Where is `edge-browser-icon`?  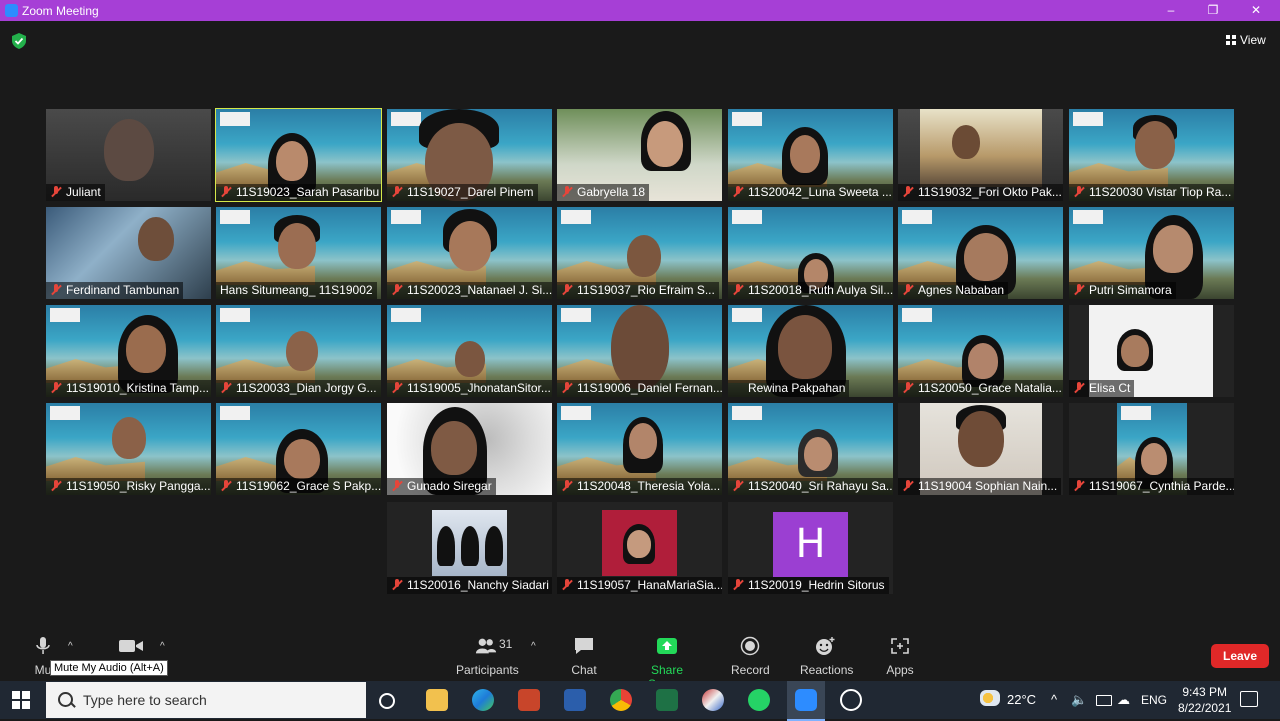 edge-browser-icon is located at coordinates (483, 700).